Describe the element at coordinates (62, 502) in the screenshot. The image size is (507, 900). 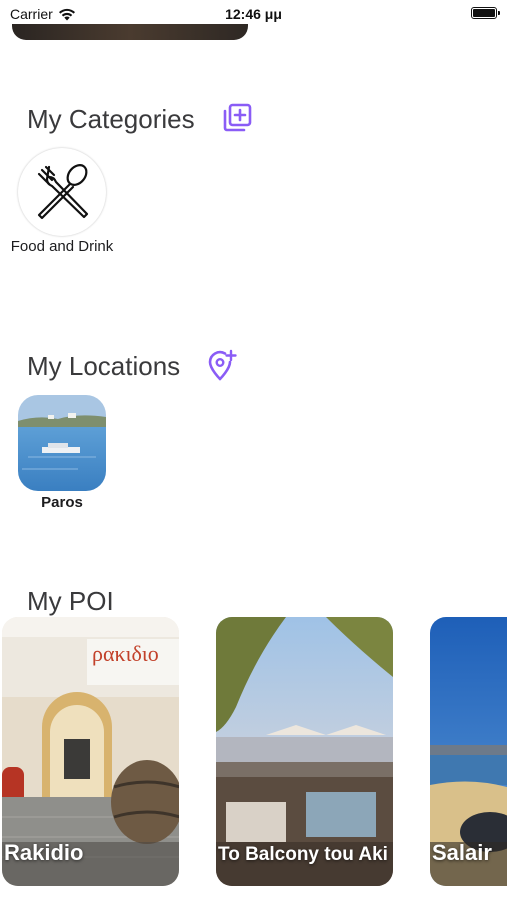
I see `location-label: Paros` at that location.